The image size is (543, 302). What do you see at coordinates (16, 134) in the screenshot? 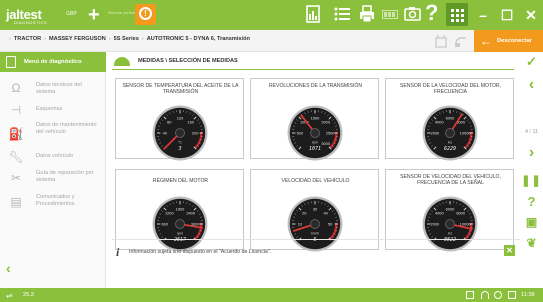
I see `oil-can-icon: ⛽` at bounding box center [16, 134].